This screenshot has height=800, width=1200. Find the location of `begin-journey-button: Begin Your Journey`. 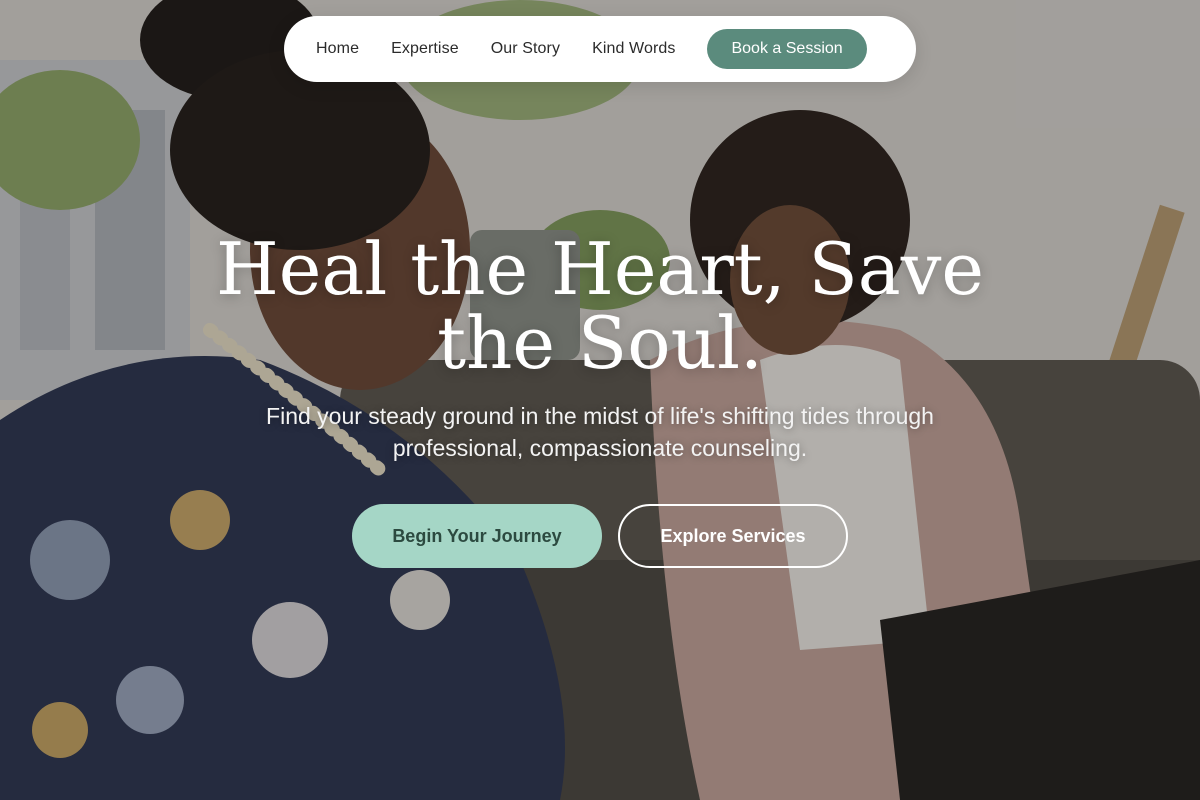

begin-journey-button: Begin Your Journey is located at coordinates (477, 536).